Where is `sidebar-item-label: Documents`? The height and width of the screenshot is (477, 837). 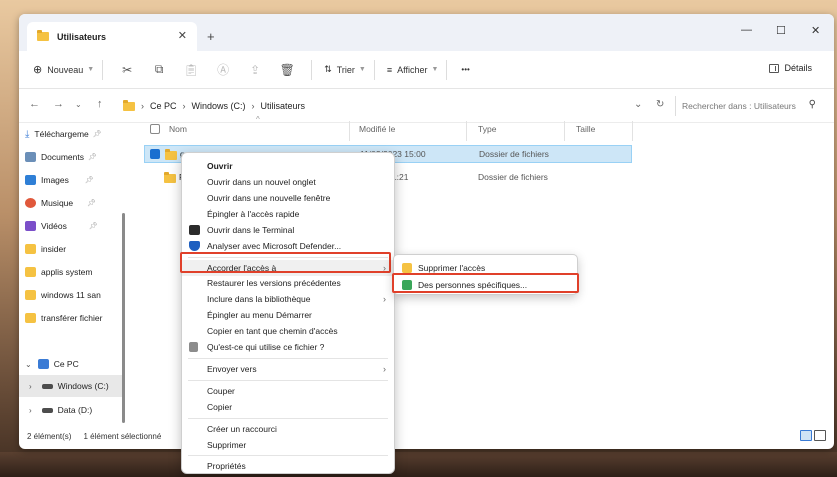 sidebar-item-label: Documents is located at coordinates (62, 157).